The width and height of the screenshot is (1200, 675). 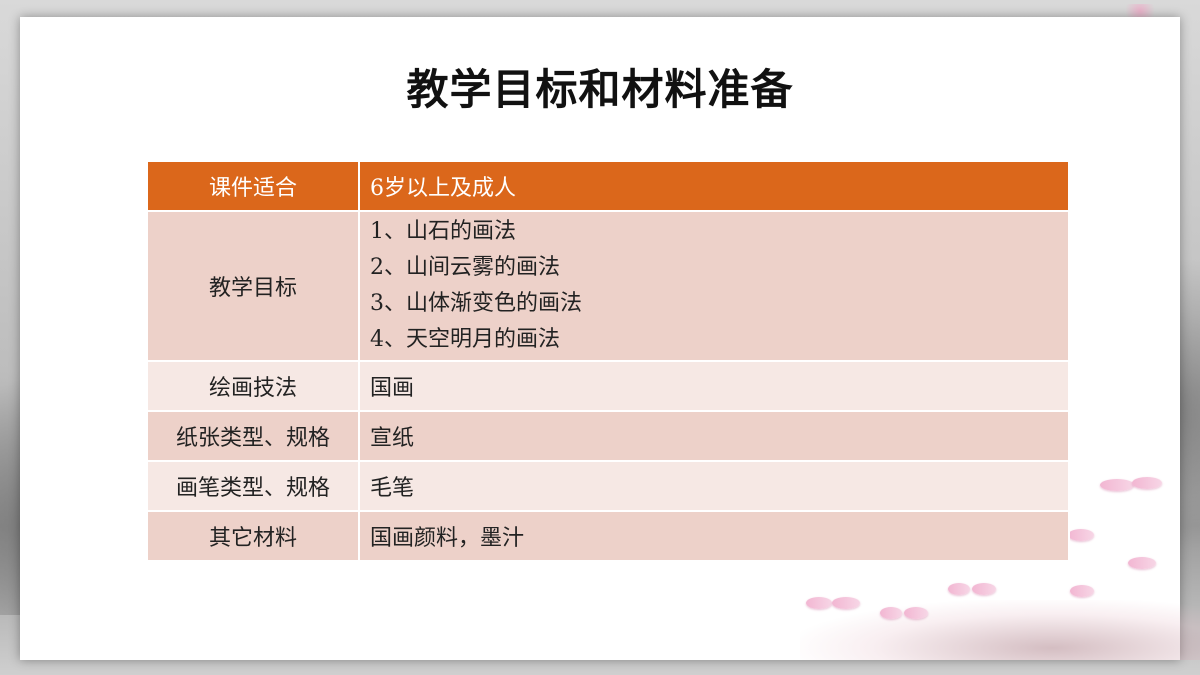 I want to click on header-label: 课件适合, so click(x=253, y=186).